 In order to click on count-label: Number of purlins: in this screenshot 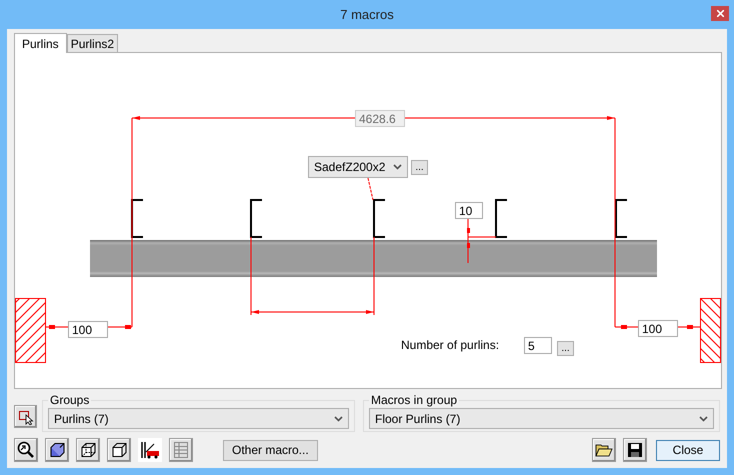, I will do `click(450, 345)`.